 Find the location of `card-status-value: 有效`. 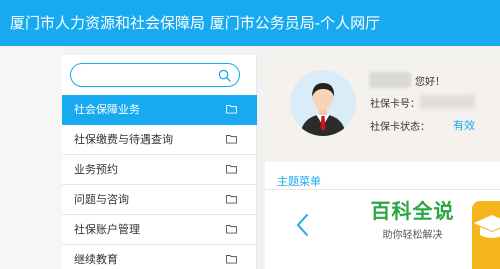

card-status-value: 有效 is located at coordinates (464, 125).